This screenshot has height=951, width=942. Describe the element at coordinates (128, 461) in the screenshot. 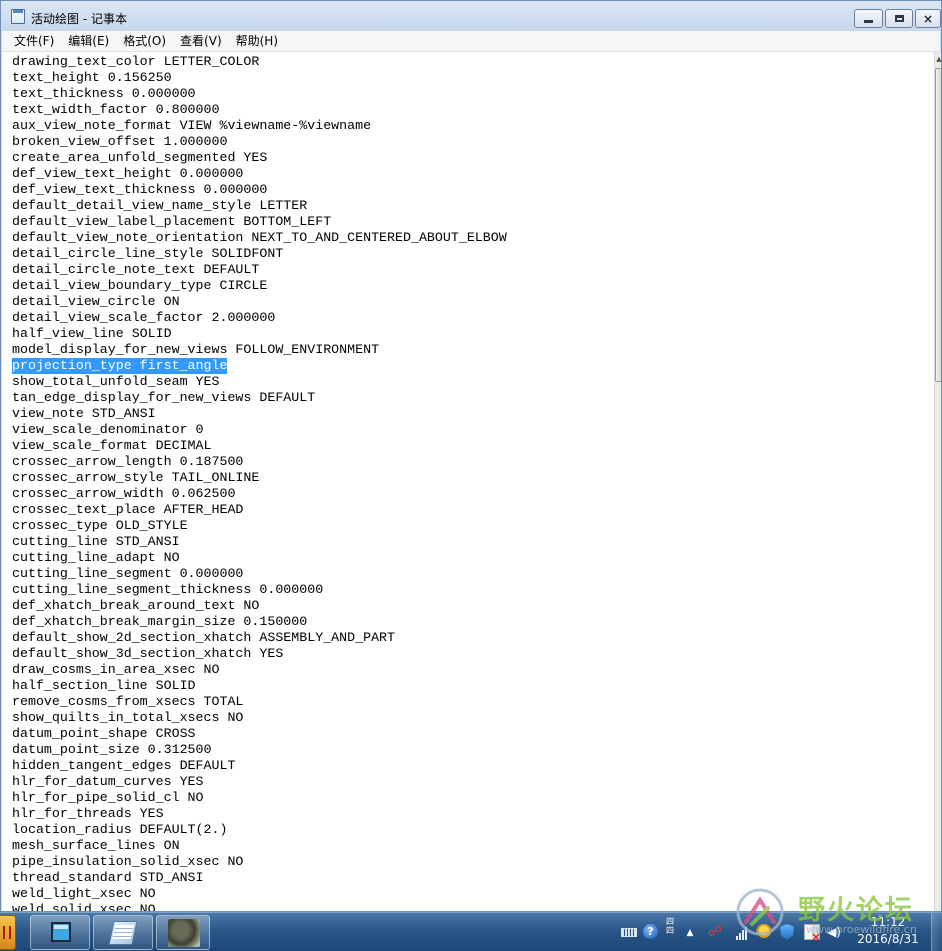

I see `text-line: crossec_arrow_length 0.187500` at that location.